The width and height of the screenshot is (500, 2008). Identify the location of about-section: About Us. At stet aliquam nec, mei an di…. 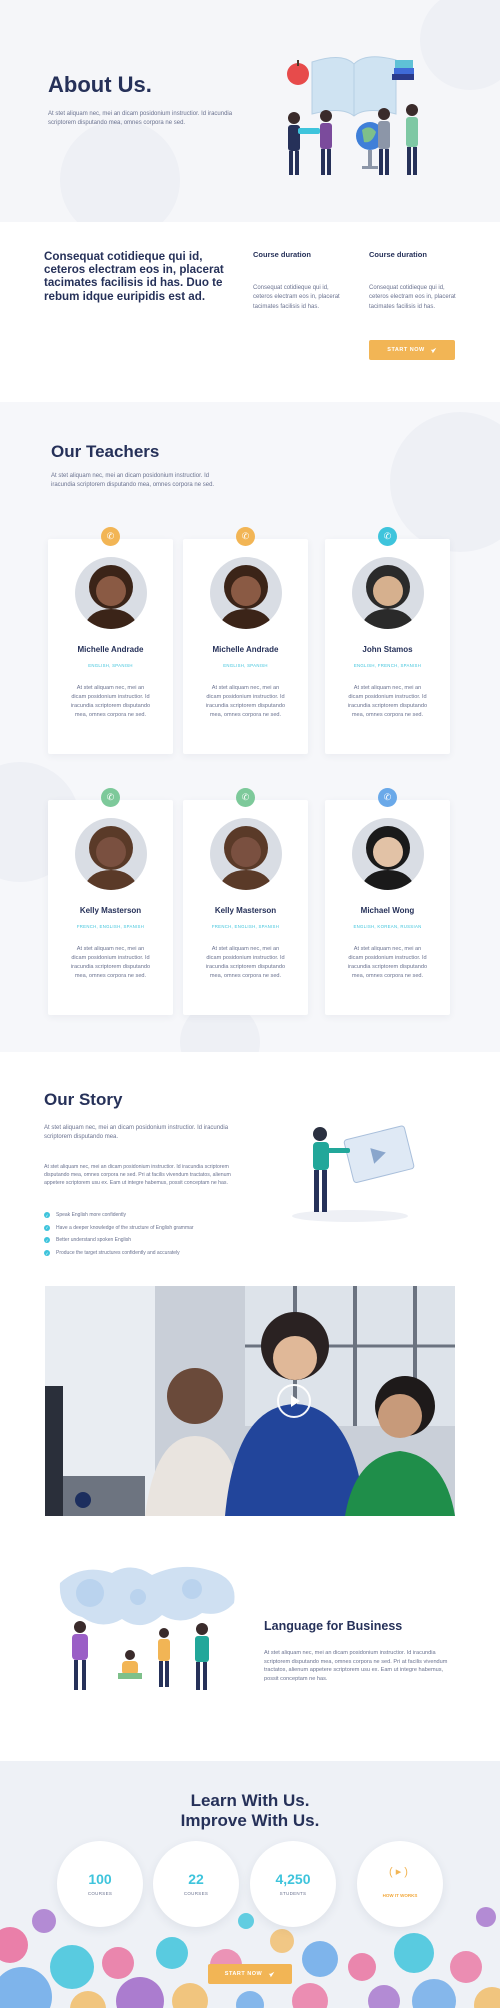
(250, 111).